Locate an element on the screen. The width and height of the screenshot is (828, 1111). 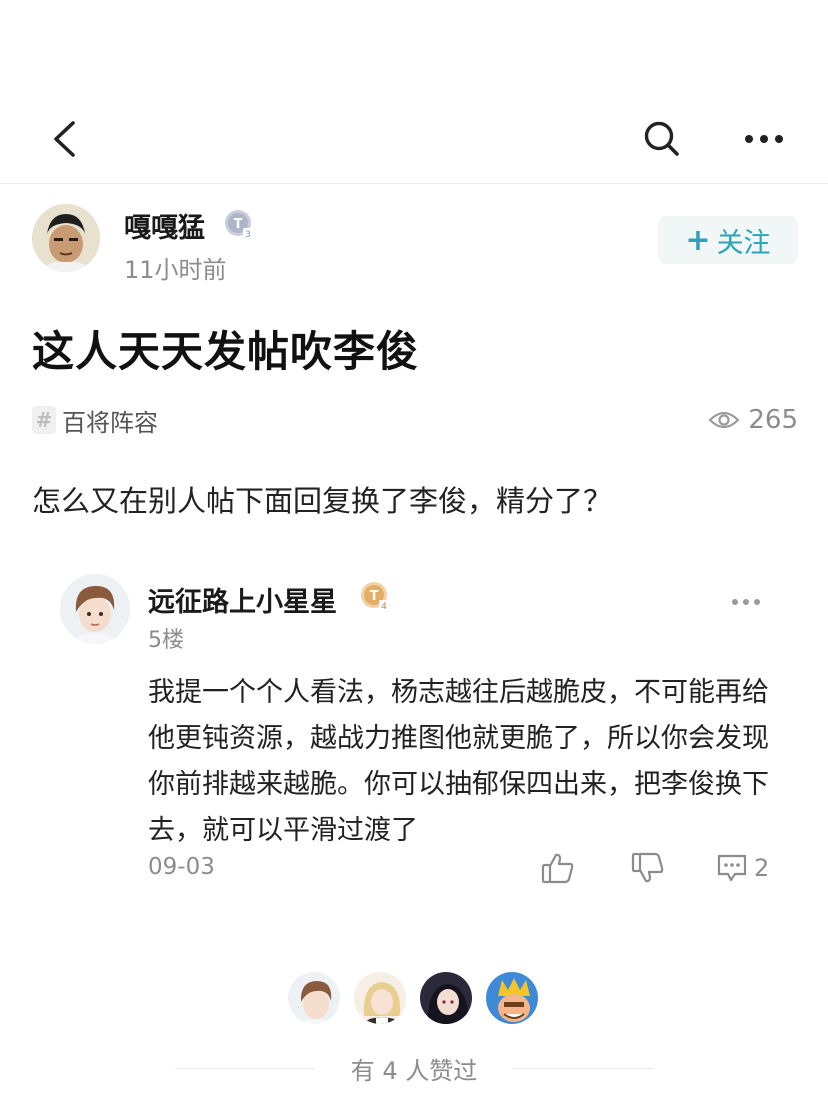
likes-summary-text: 有 4 人赞过 is located at coordinates (414, 1068).